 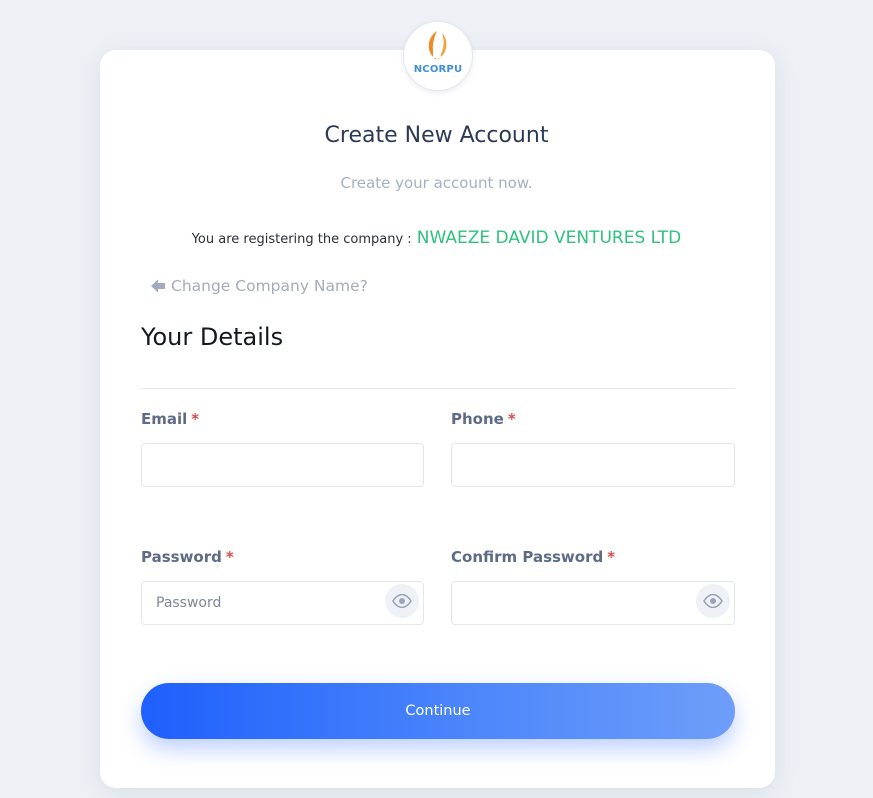 I want to click on email-label: Email *, so click(x=170, y=419).